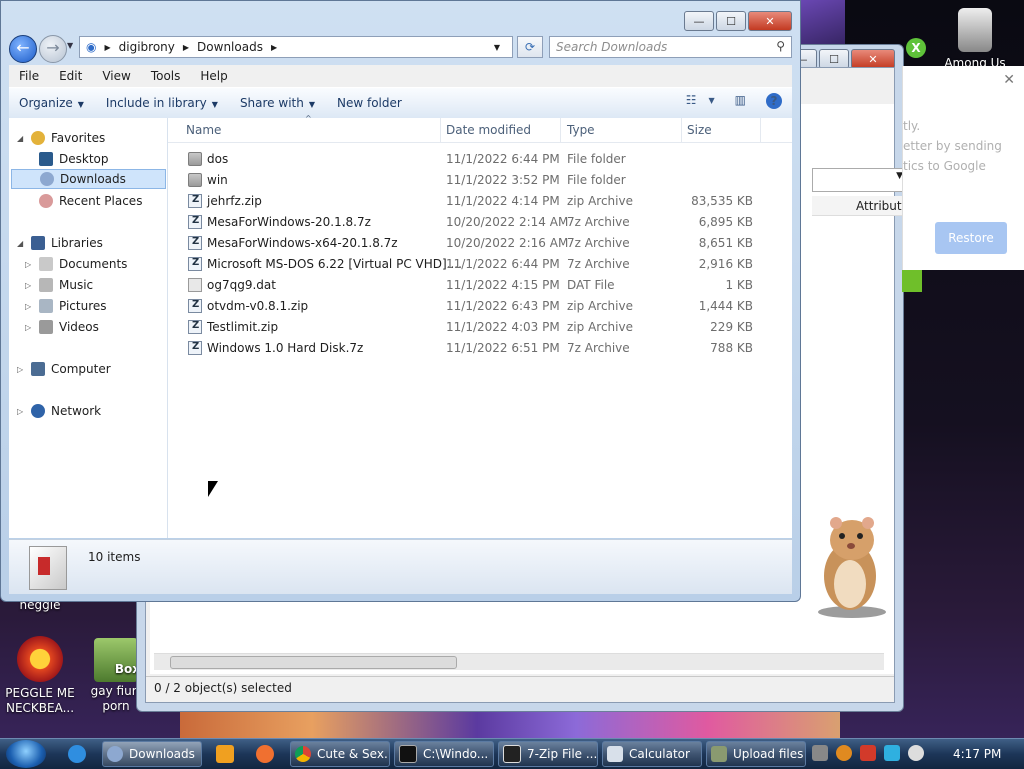 The width and height of the screenshot is (1024, 769). Describe the element at coordinates (203, 130) in the screenshot. I see `column-name: Name` at that location.